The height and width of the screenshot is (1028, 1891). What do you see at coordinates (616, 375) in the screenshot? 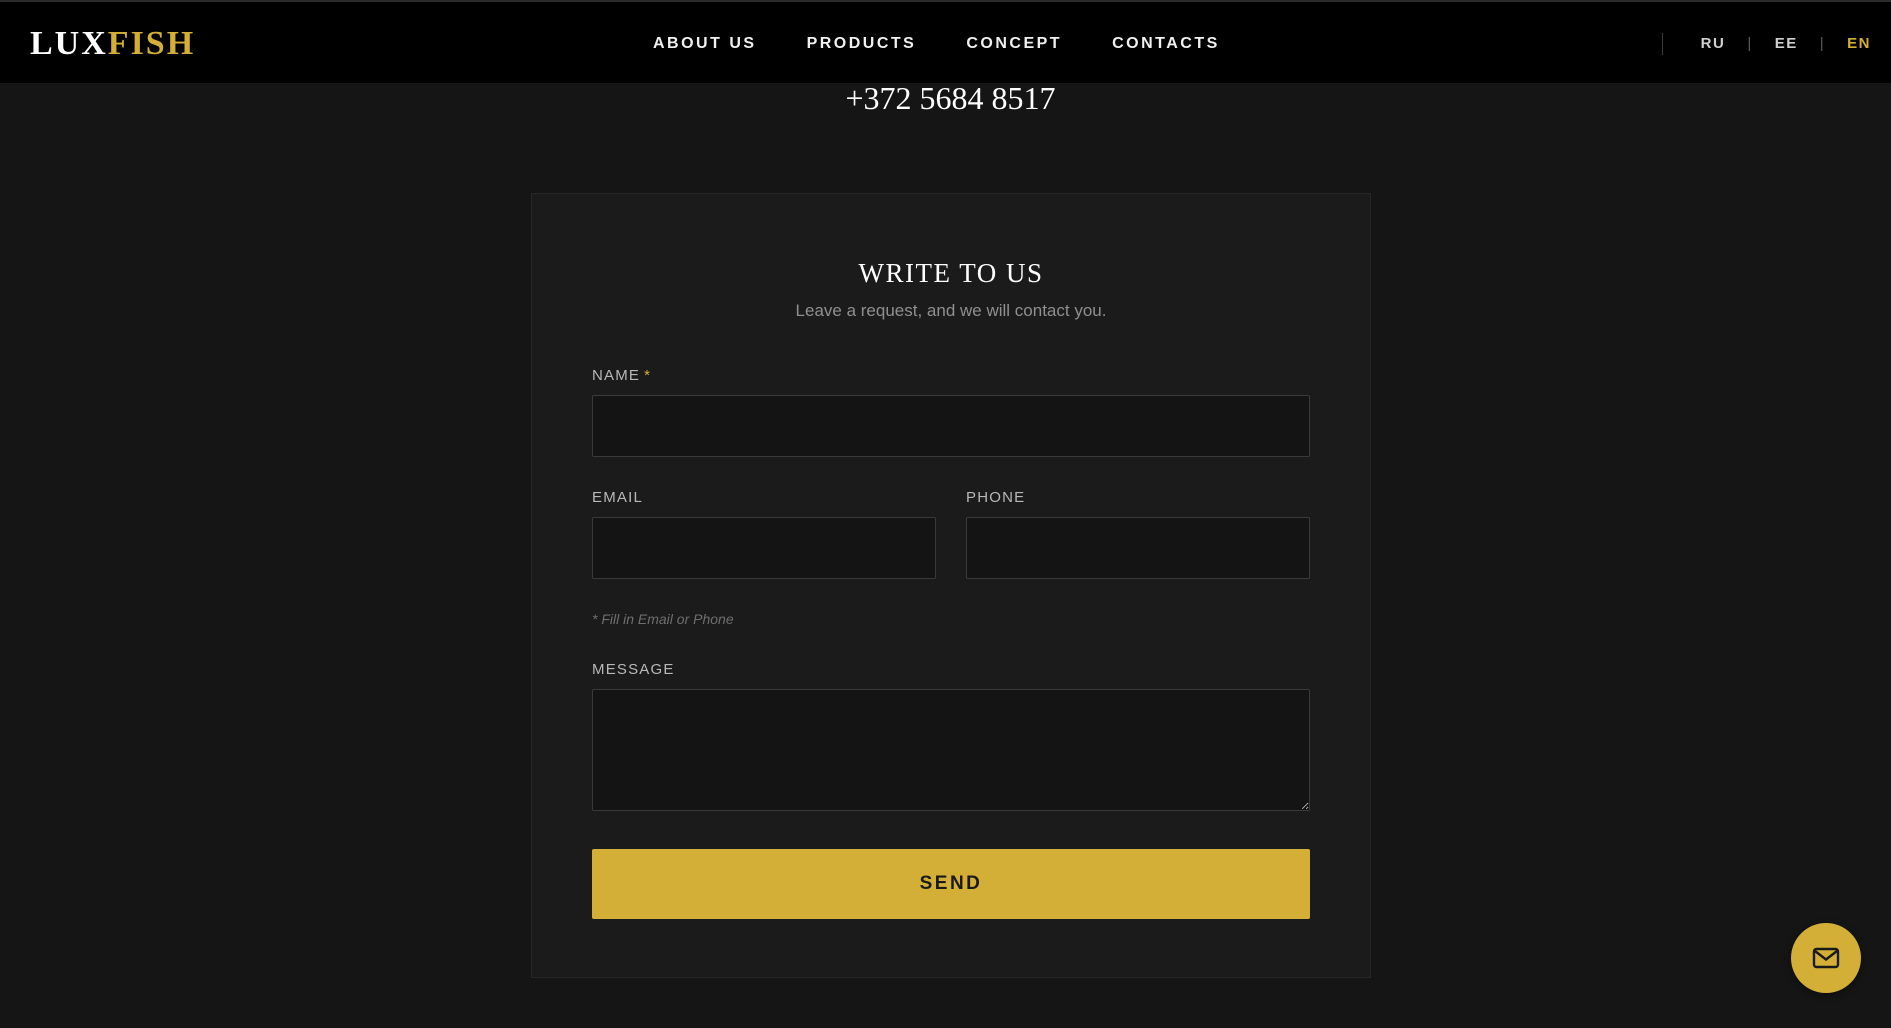
I see `name-label-text: NAME` at bounding box center [616, 375].